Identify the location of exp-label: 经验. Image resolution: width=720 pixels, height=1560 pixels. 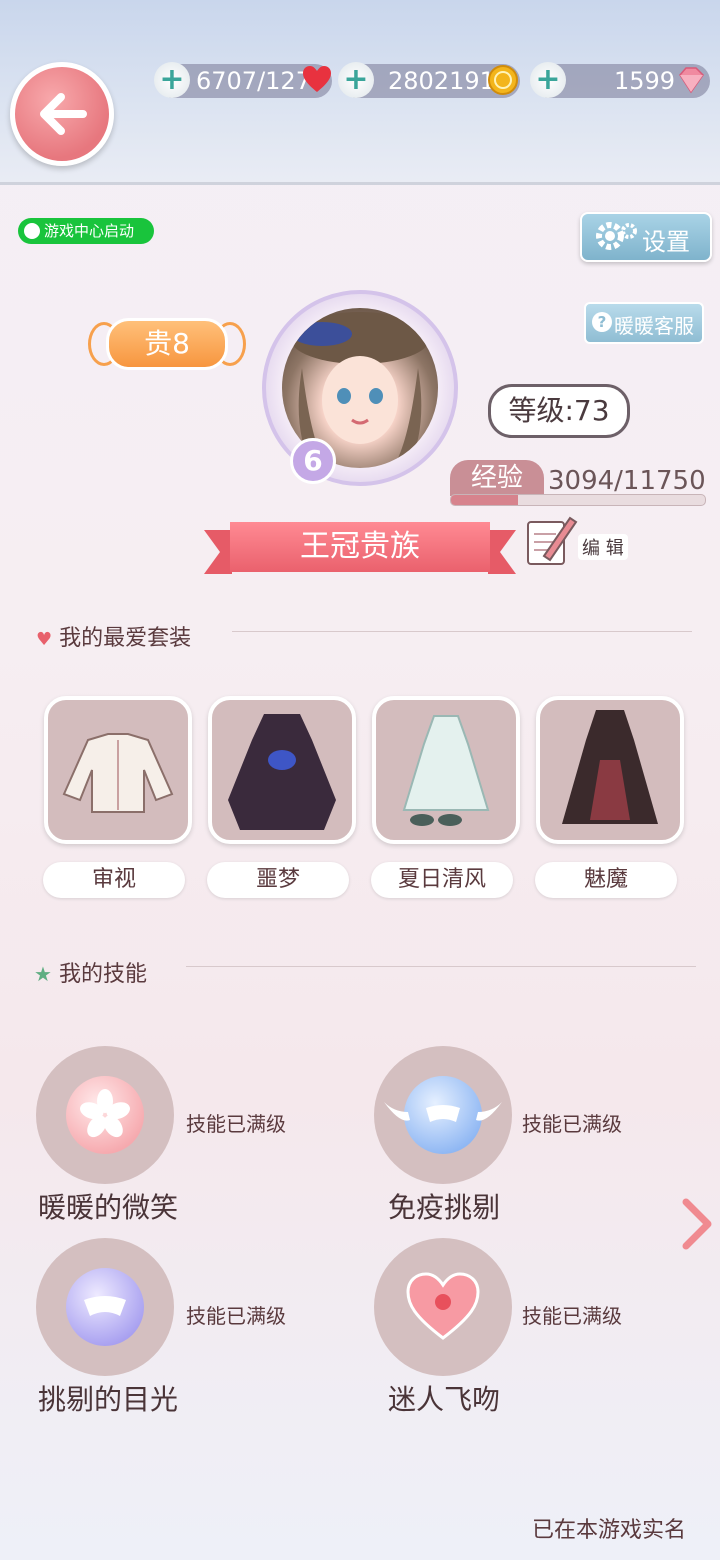
(497, 478).